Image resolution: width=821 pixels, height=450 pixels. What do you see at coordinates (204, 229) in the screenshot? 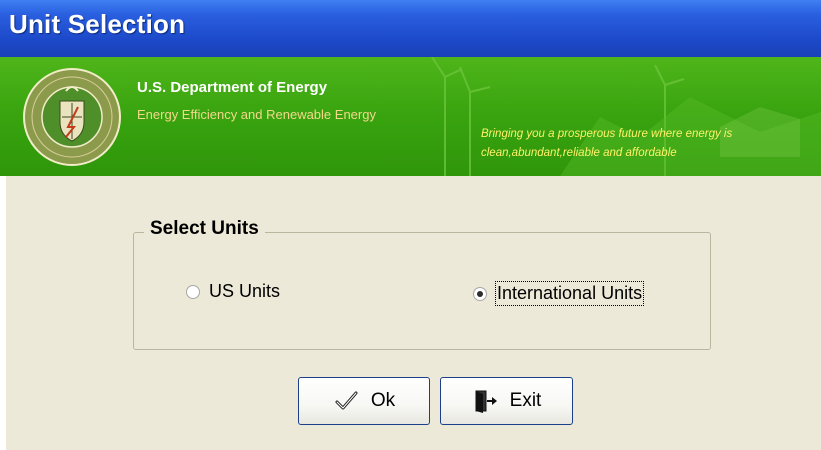
I see `units-group-title: Select Units` at bounding box center [204, 229].